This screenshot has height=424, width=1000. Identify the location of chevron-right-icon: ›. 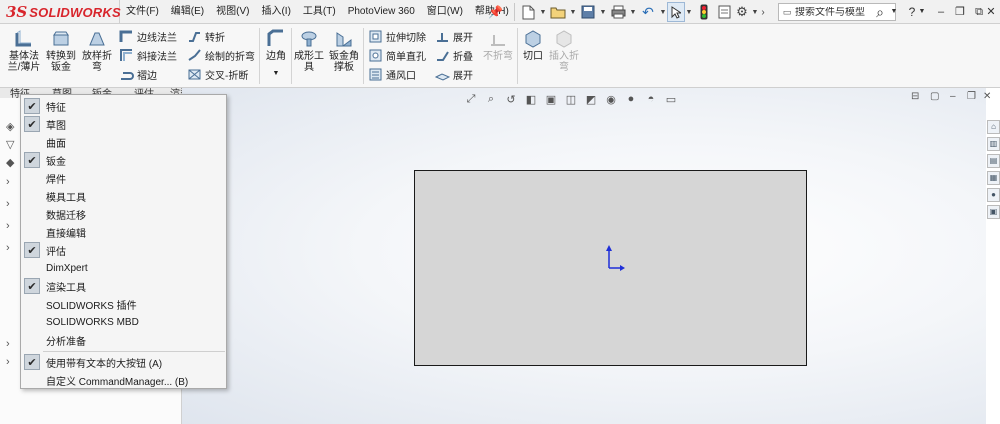
(763, 12).